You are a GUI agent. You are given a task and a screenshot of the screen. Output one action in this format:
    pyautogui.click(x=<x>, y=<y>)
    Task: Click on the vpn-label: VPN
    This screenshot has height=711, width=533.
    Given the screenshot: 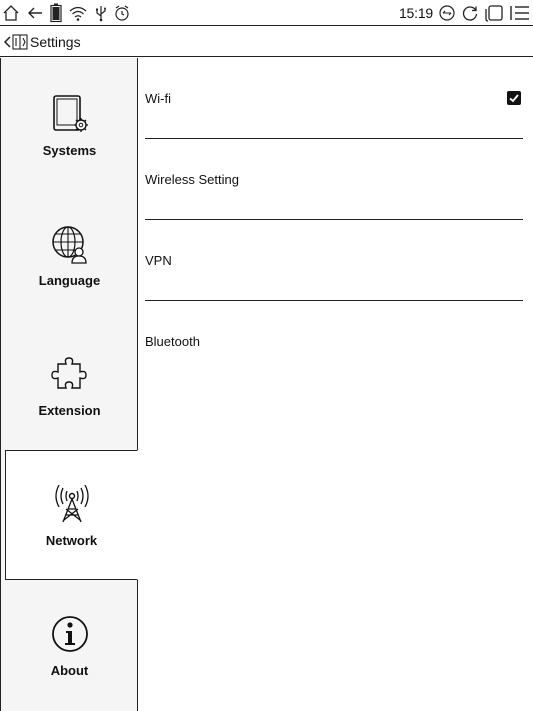 What is the action you would take?
    pyautogui.click(x=158, y=260)
    